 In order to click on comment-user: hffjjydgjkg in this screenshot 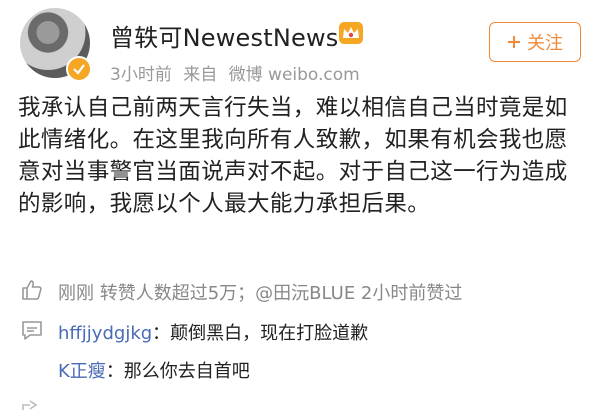, I will do `click(105, 333)`.